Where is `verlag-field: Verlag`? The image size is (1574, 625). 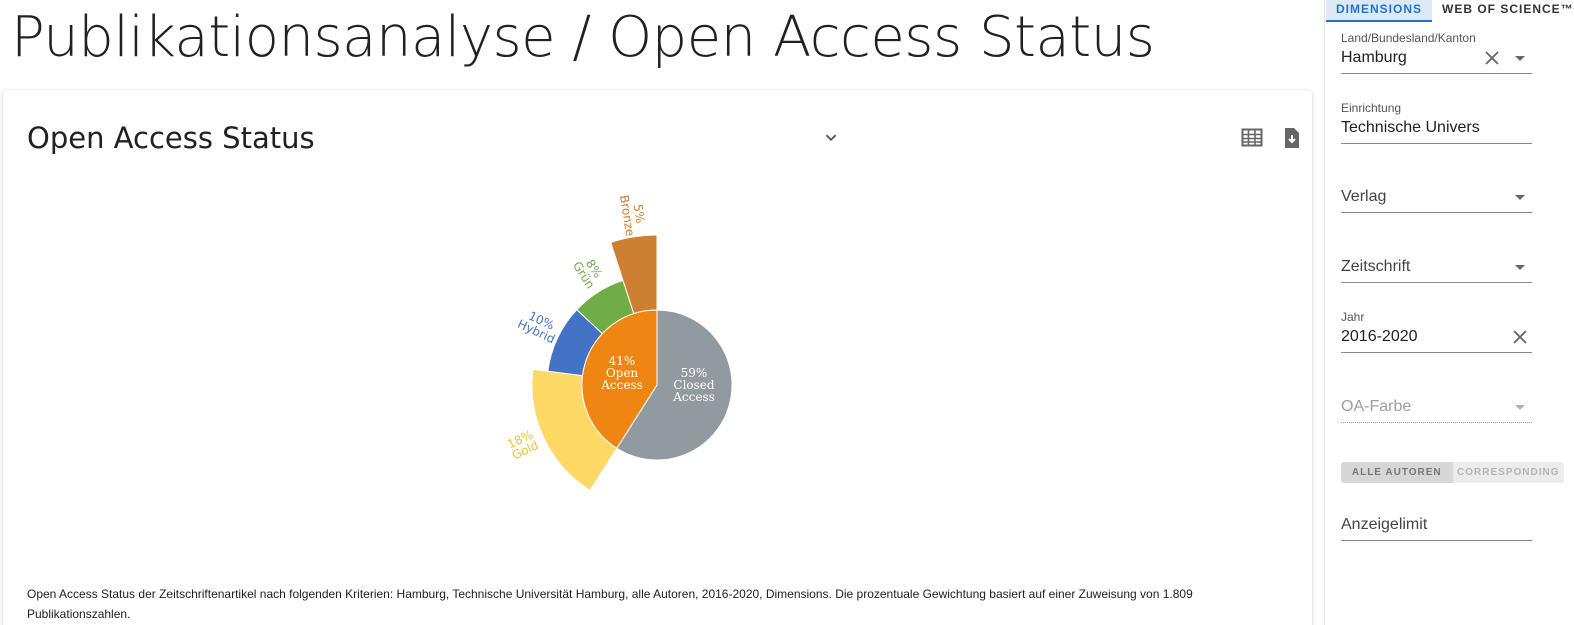
verlag-field: Verlag is located at coordinates (1436, 201).